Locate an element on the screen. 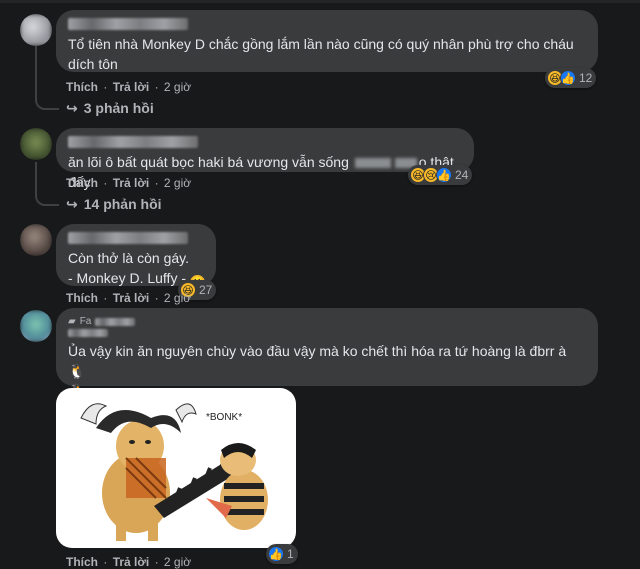 The width and height of the screenshot is (640, 569). reaction-summary: 😆 👍 12 is located at coordinates (571, 78).